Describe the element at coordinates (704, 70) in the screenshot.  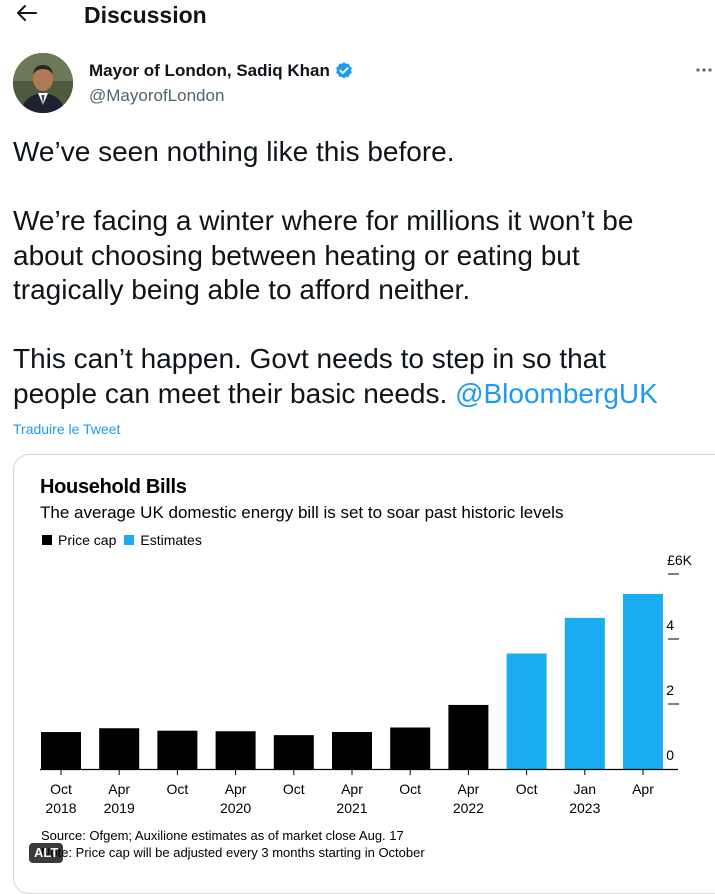
I see `more-options-icon` at that location.